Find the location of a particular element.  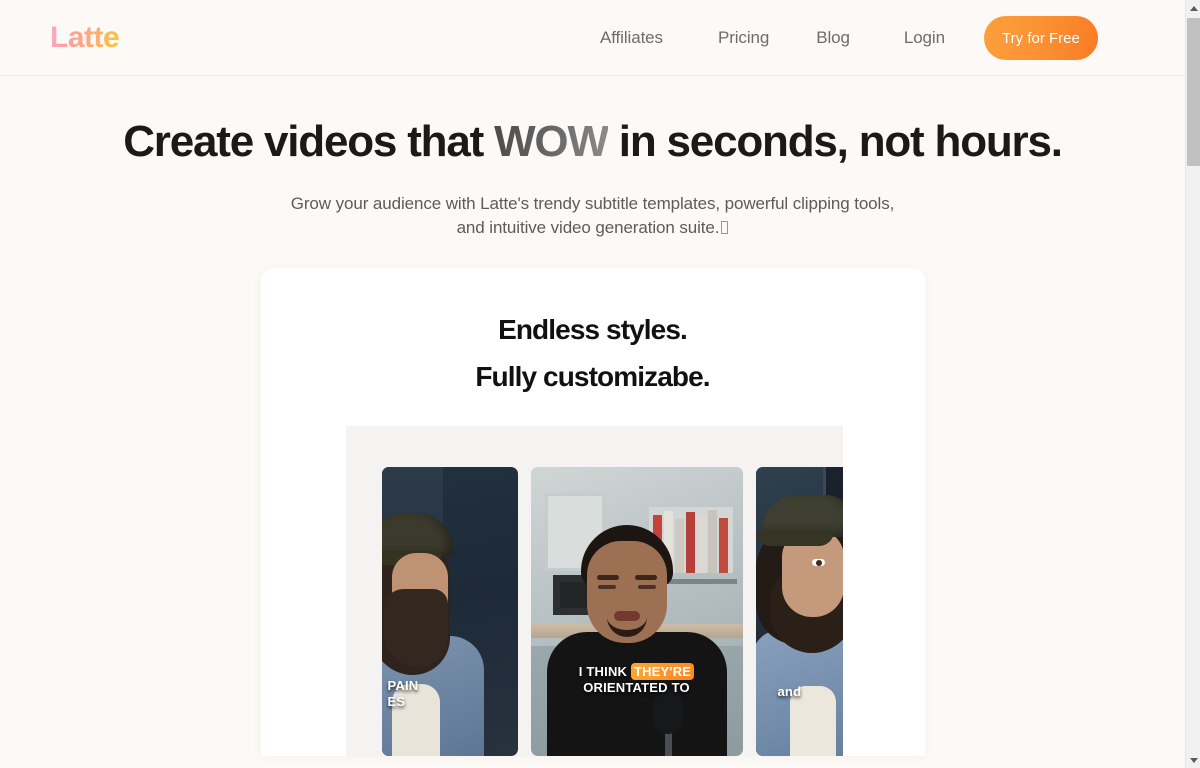

showcase-title-line-2: Fully customizabe. is located at coordinates (592, 376).